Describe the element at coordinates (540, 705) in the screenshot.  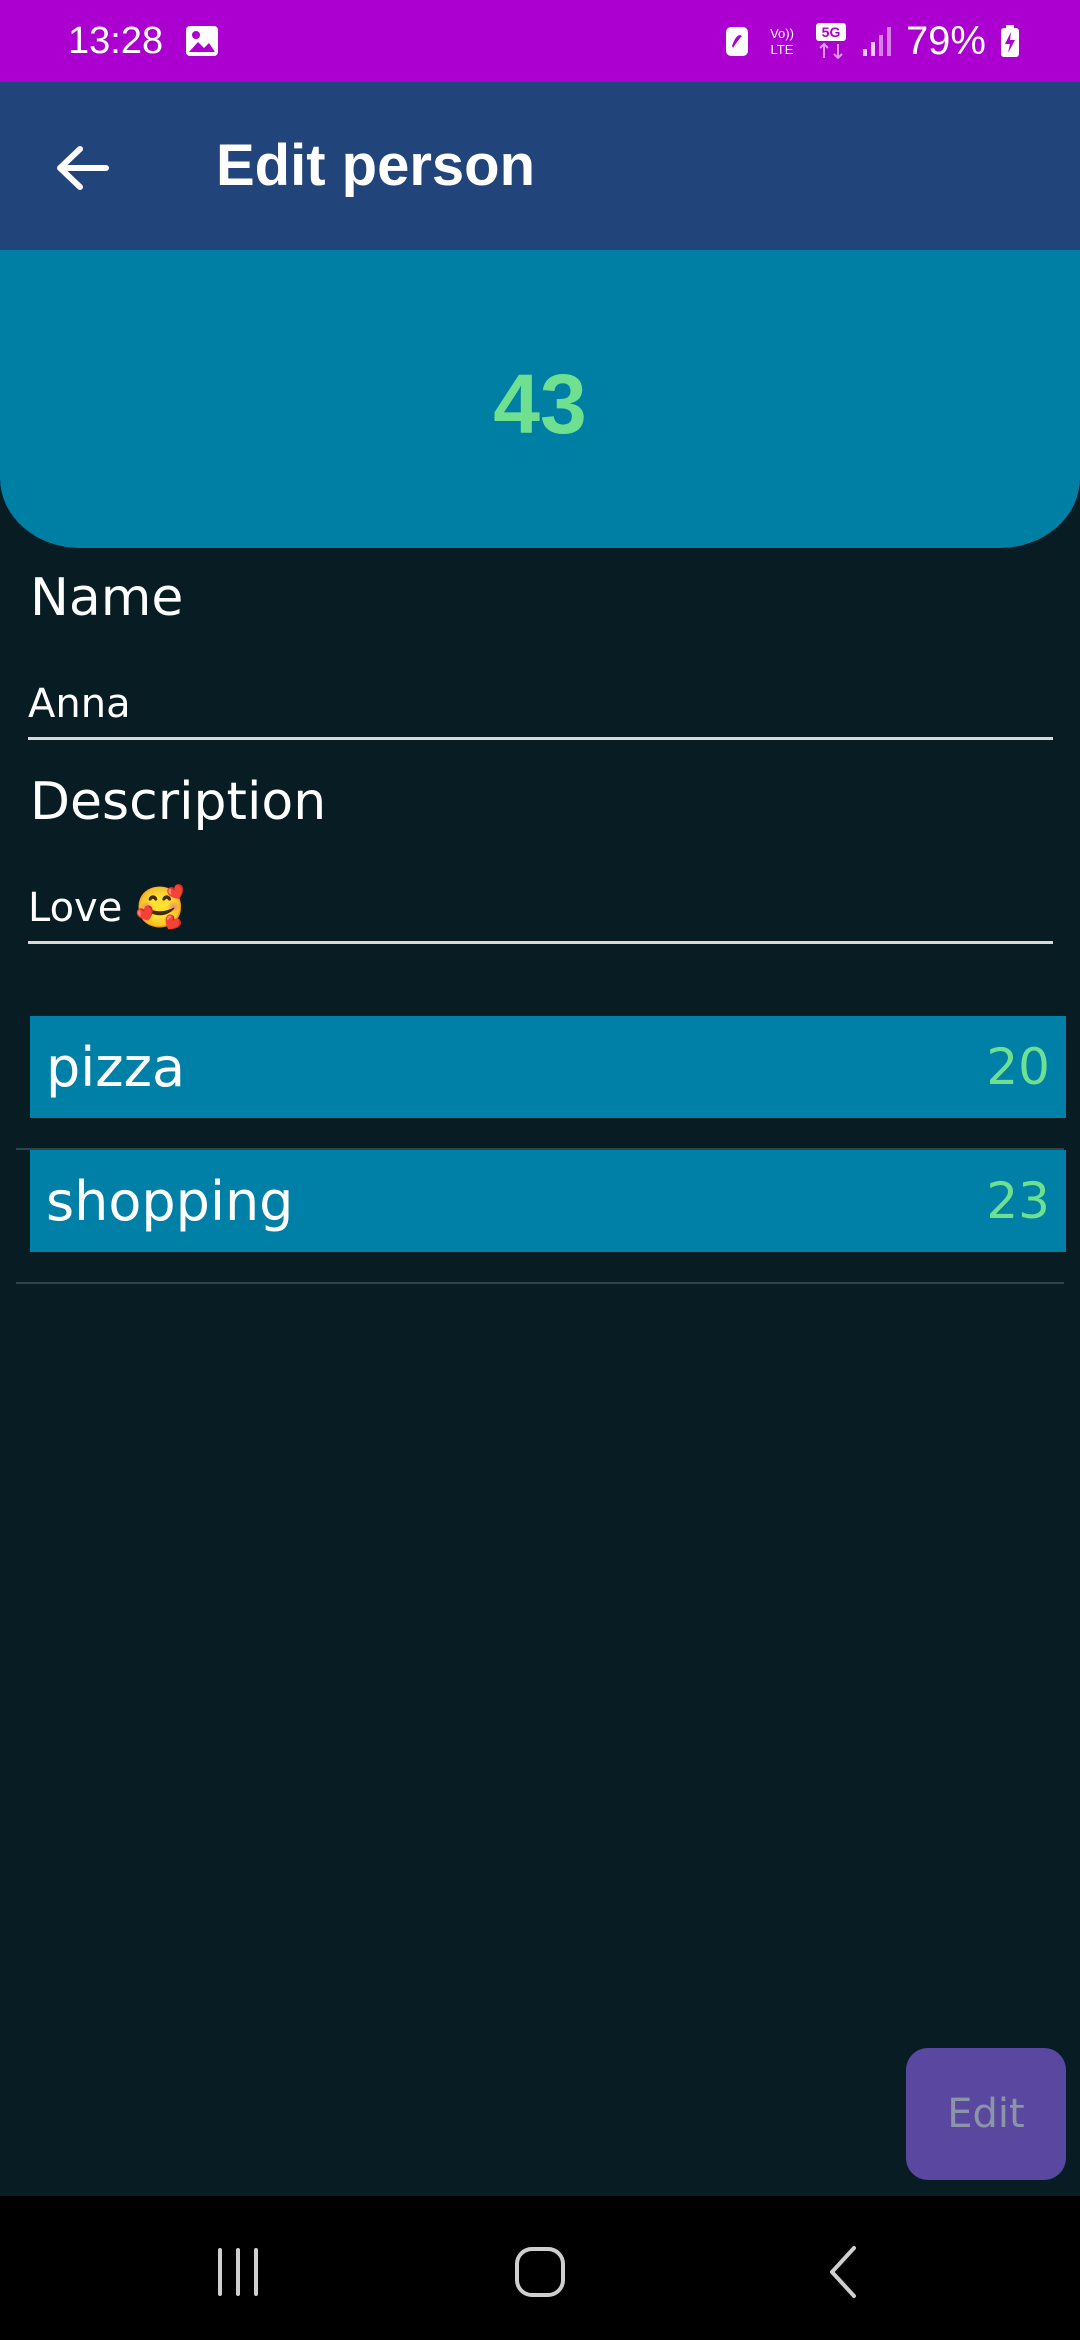
I see `name-input` at that location.